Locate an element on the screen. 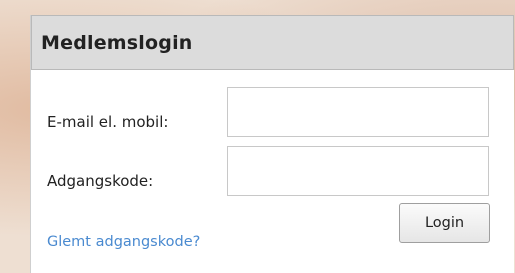  login-button: Login is located at coordinates (444, 223).